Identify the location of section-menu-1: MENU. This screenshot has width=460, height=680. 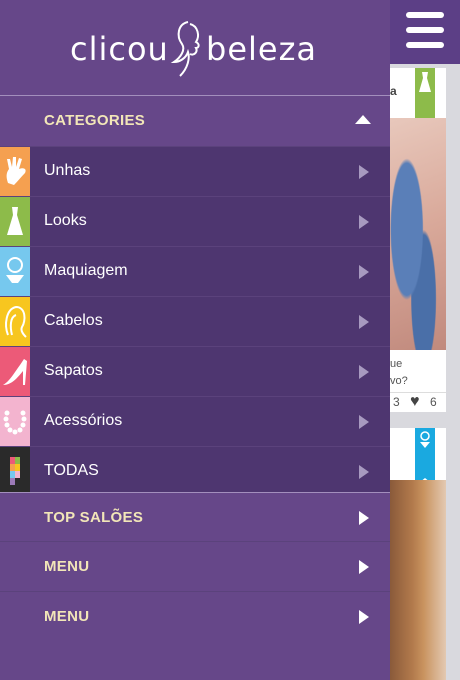
(195, 566).